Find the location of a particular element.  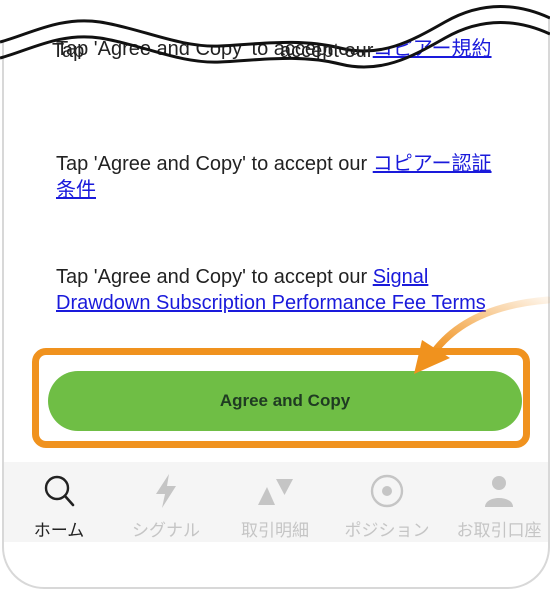

tab-home: ホーム is located at coordinates (59, 506).